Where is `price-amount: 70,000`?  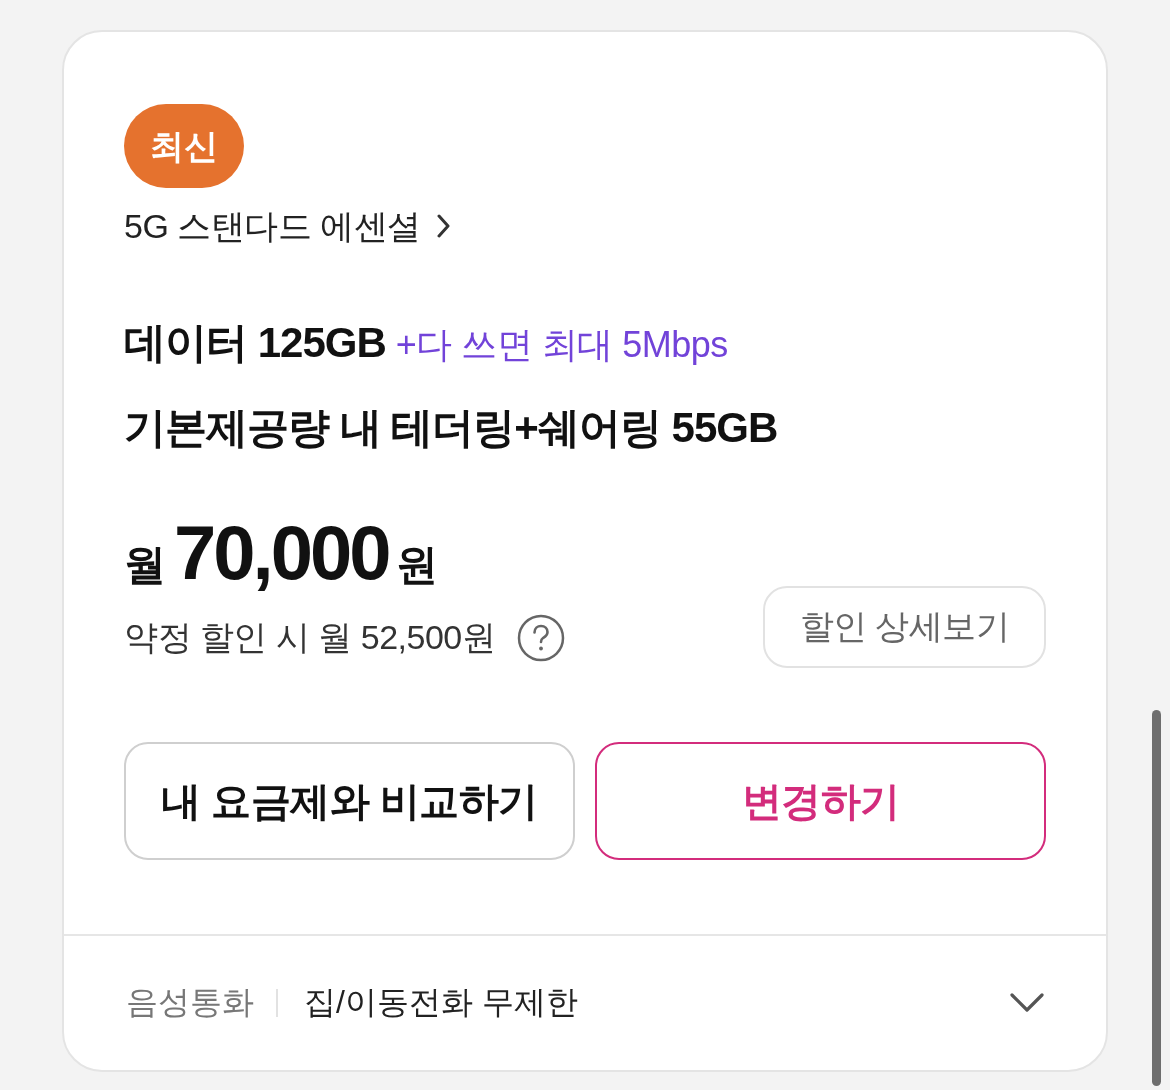 price-amount: 70,000 is located at coordinates (281, 553).